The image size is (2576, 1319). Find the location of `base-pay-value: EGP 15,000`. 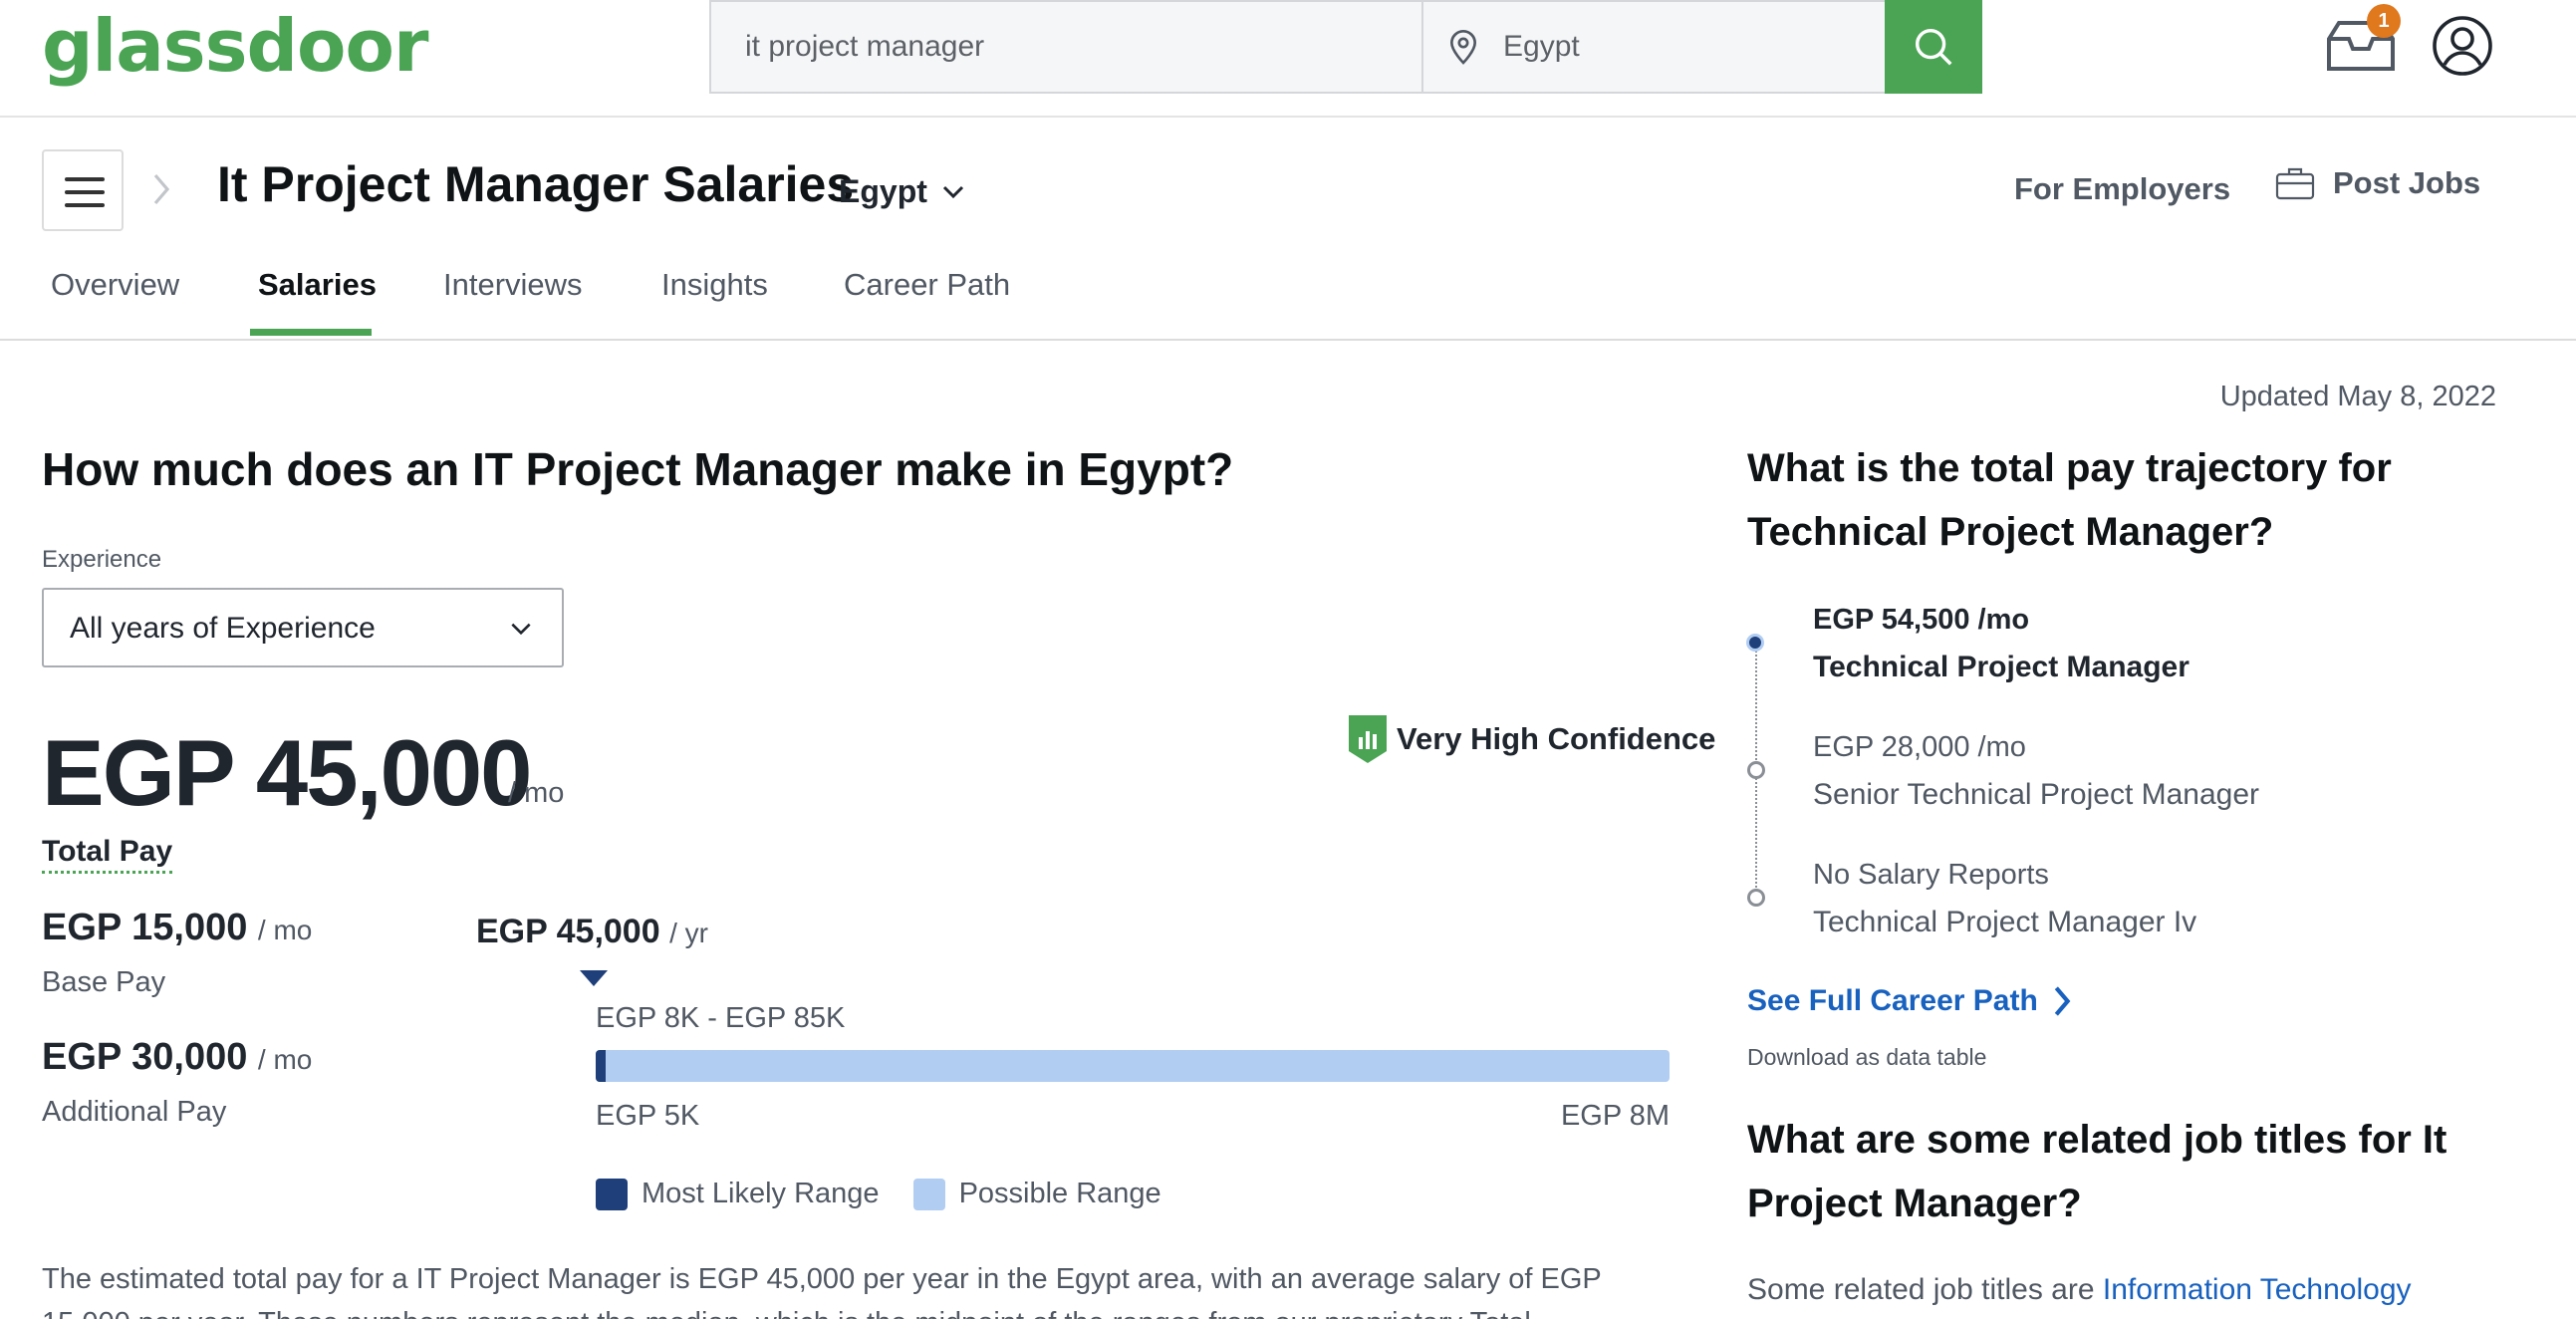

base-pay-value: EGP 15,000 is located at coordinates (145, 927).